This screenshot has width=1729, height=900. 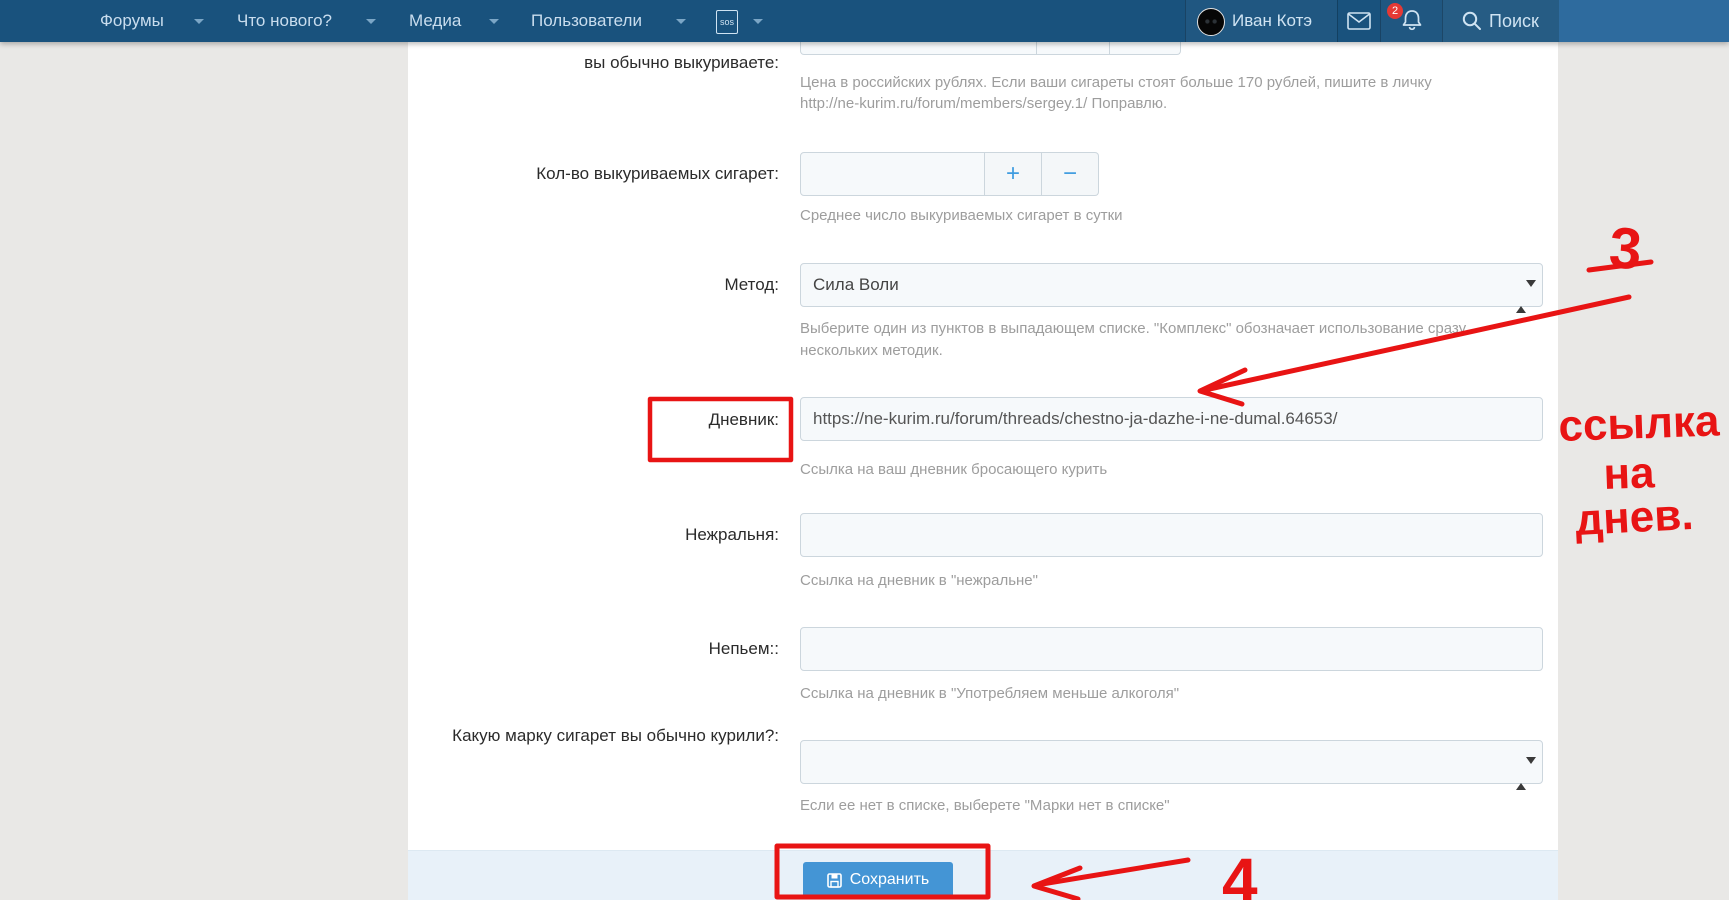 I want to click on field-label-brand: Какую марку сигарет вы обычно курили?:, so click(x=615, y=735).